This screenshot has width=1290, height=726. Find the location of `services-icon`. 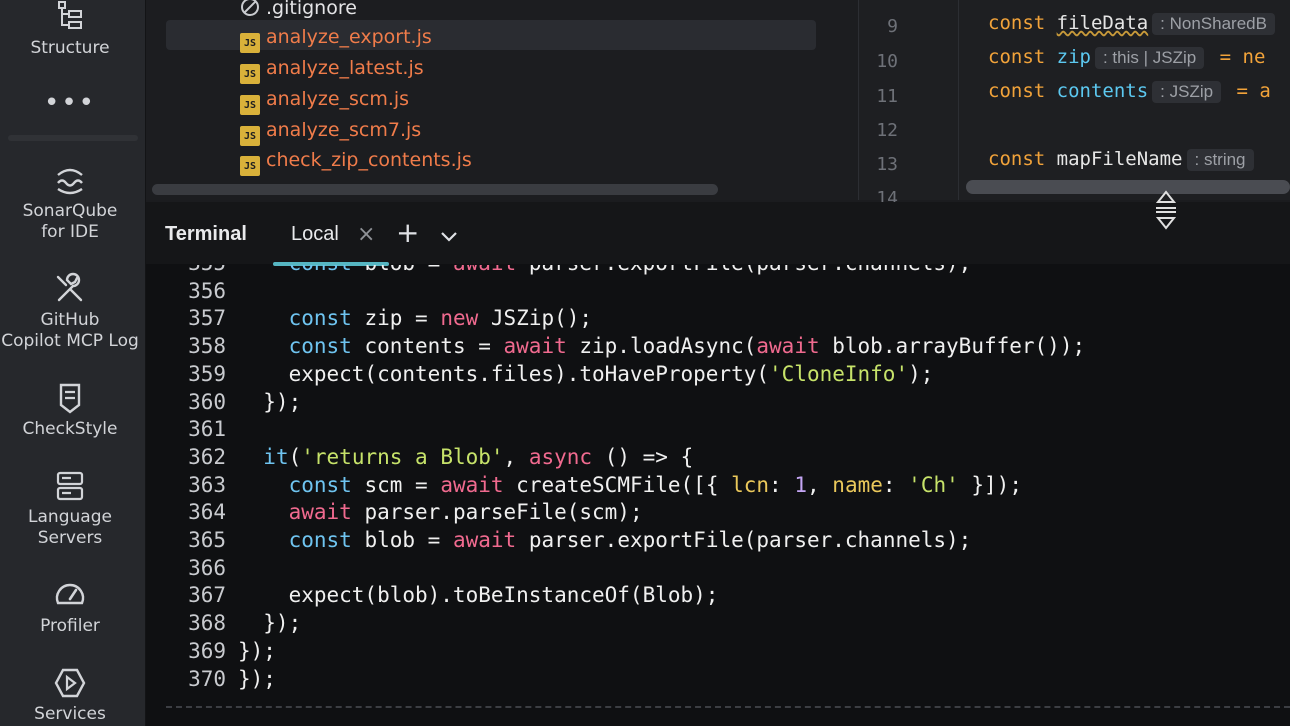

services-icon is located at coordinates (70, 683).